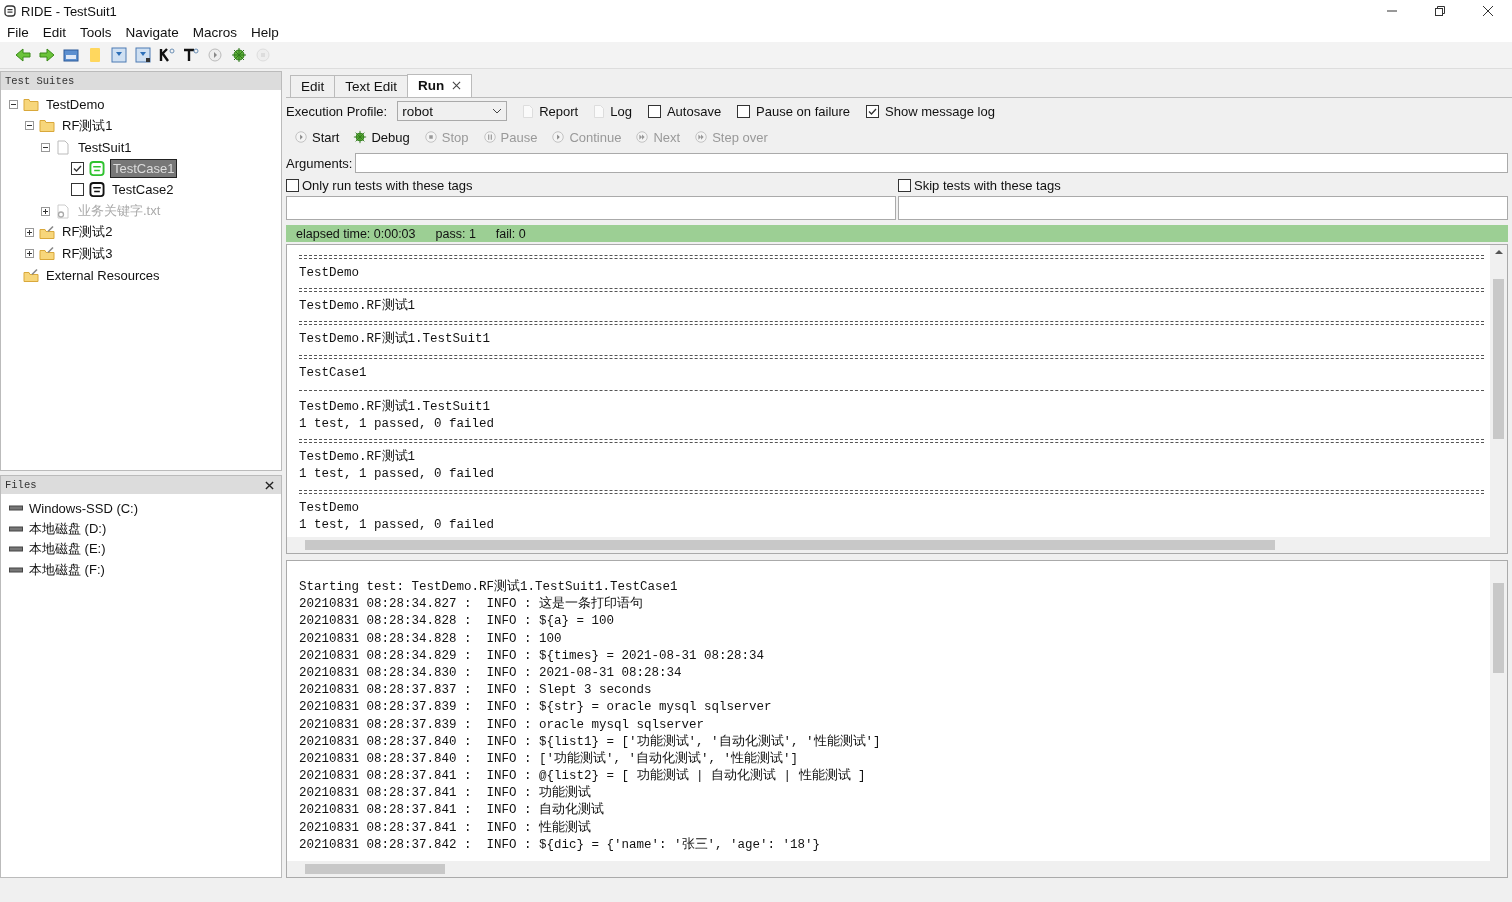 Image resolution: width=1512 pixels, height=902 pixels. I want to click on tree-item: RF测试1, so click(87, 125).